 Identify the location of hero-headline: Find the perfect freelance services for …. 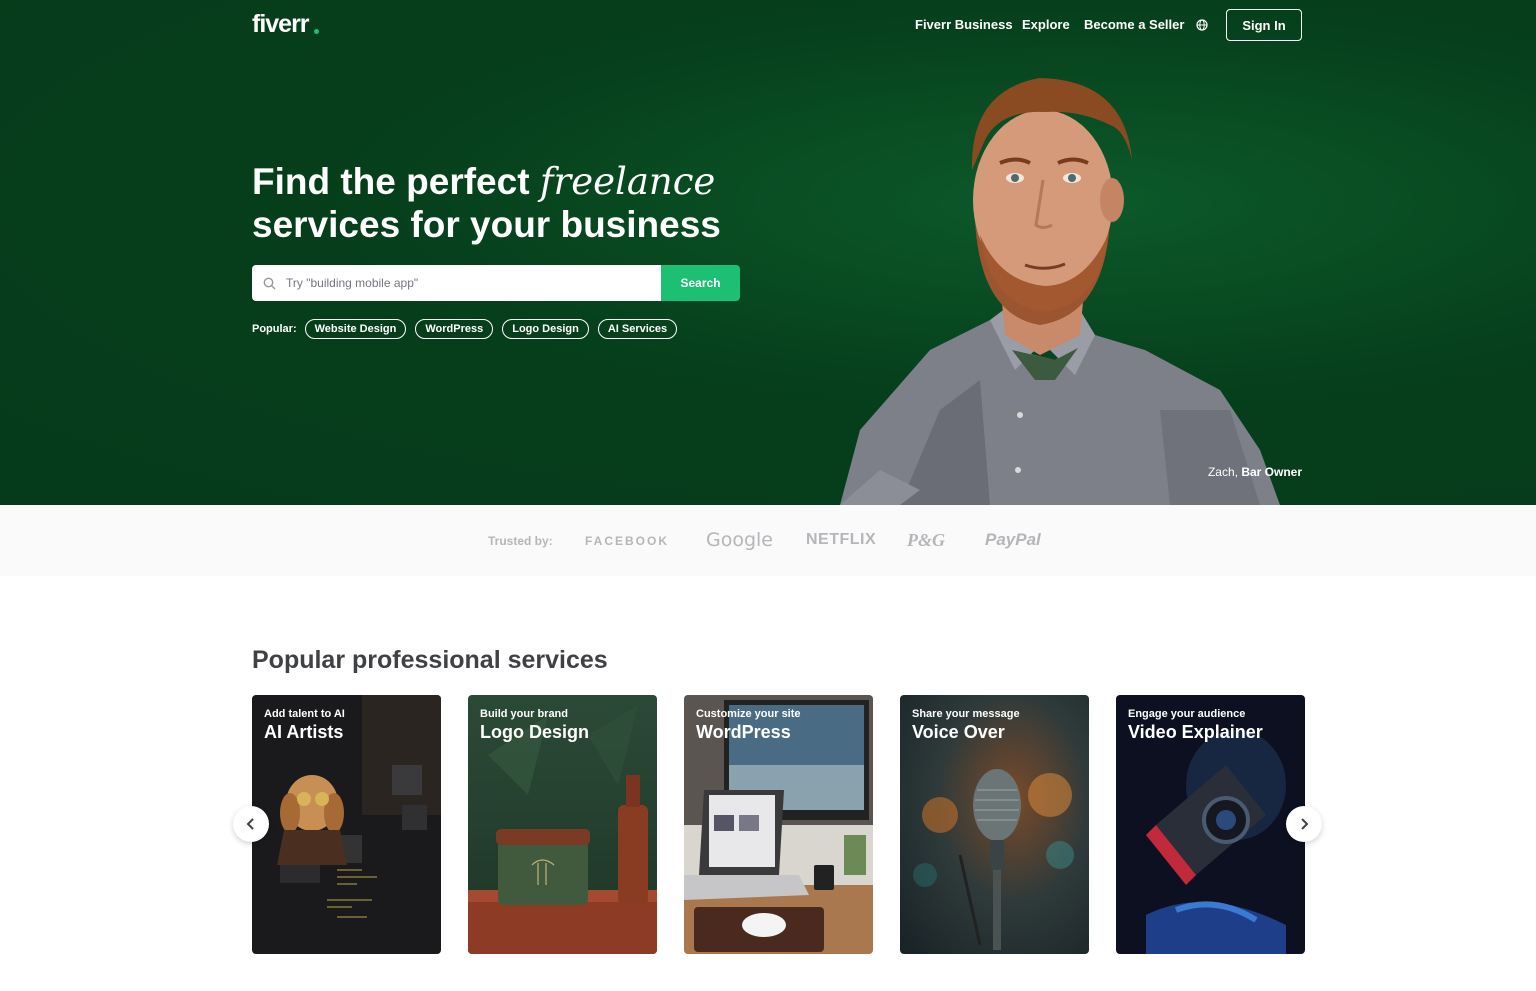
(512, 203).